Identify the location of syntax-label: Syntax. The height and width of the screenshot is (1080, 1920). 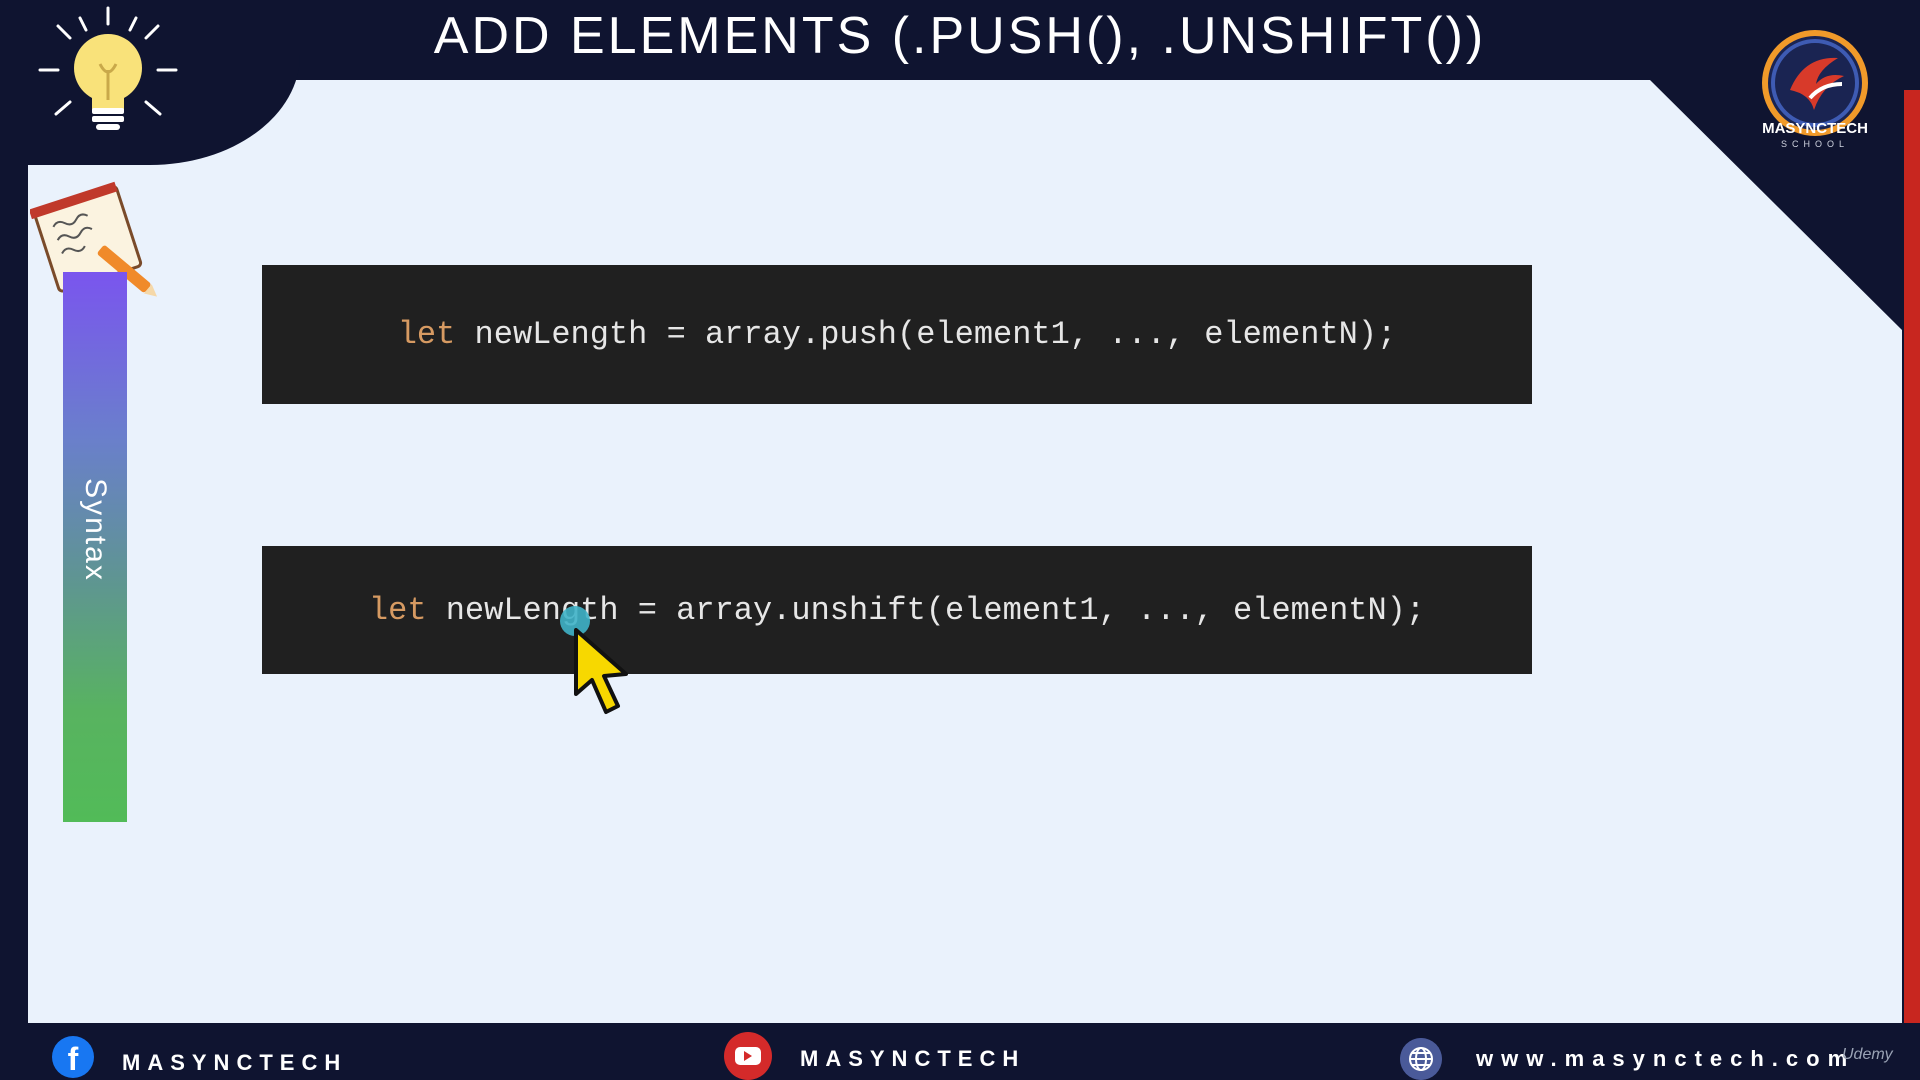
(95, 530).